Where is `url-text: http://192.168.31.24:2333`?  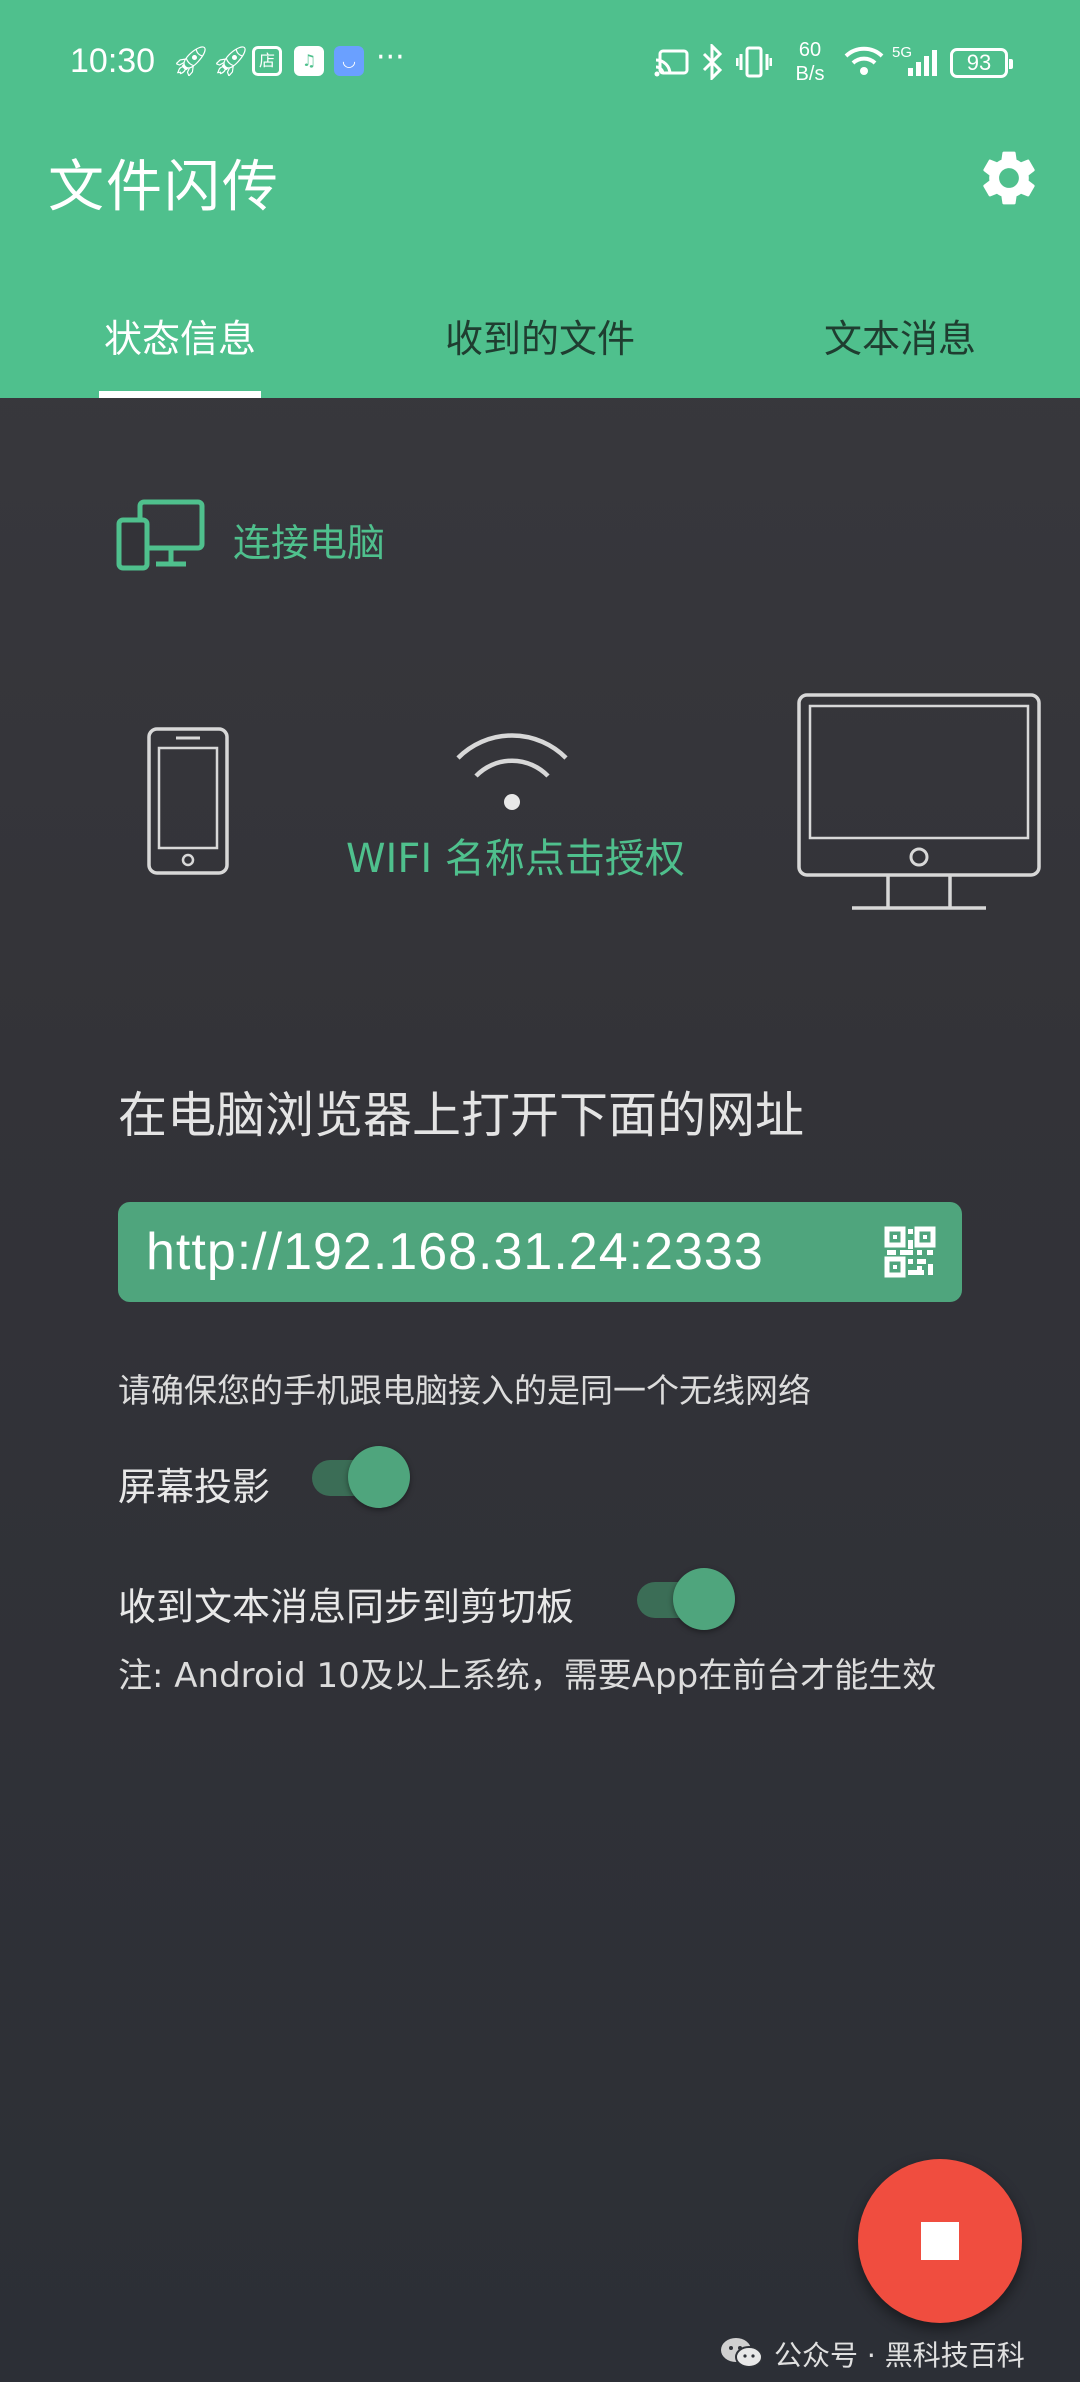 url-text: http://192.168.31.24:2333 is located at coordinates (455, 1252).